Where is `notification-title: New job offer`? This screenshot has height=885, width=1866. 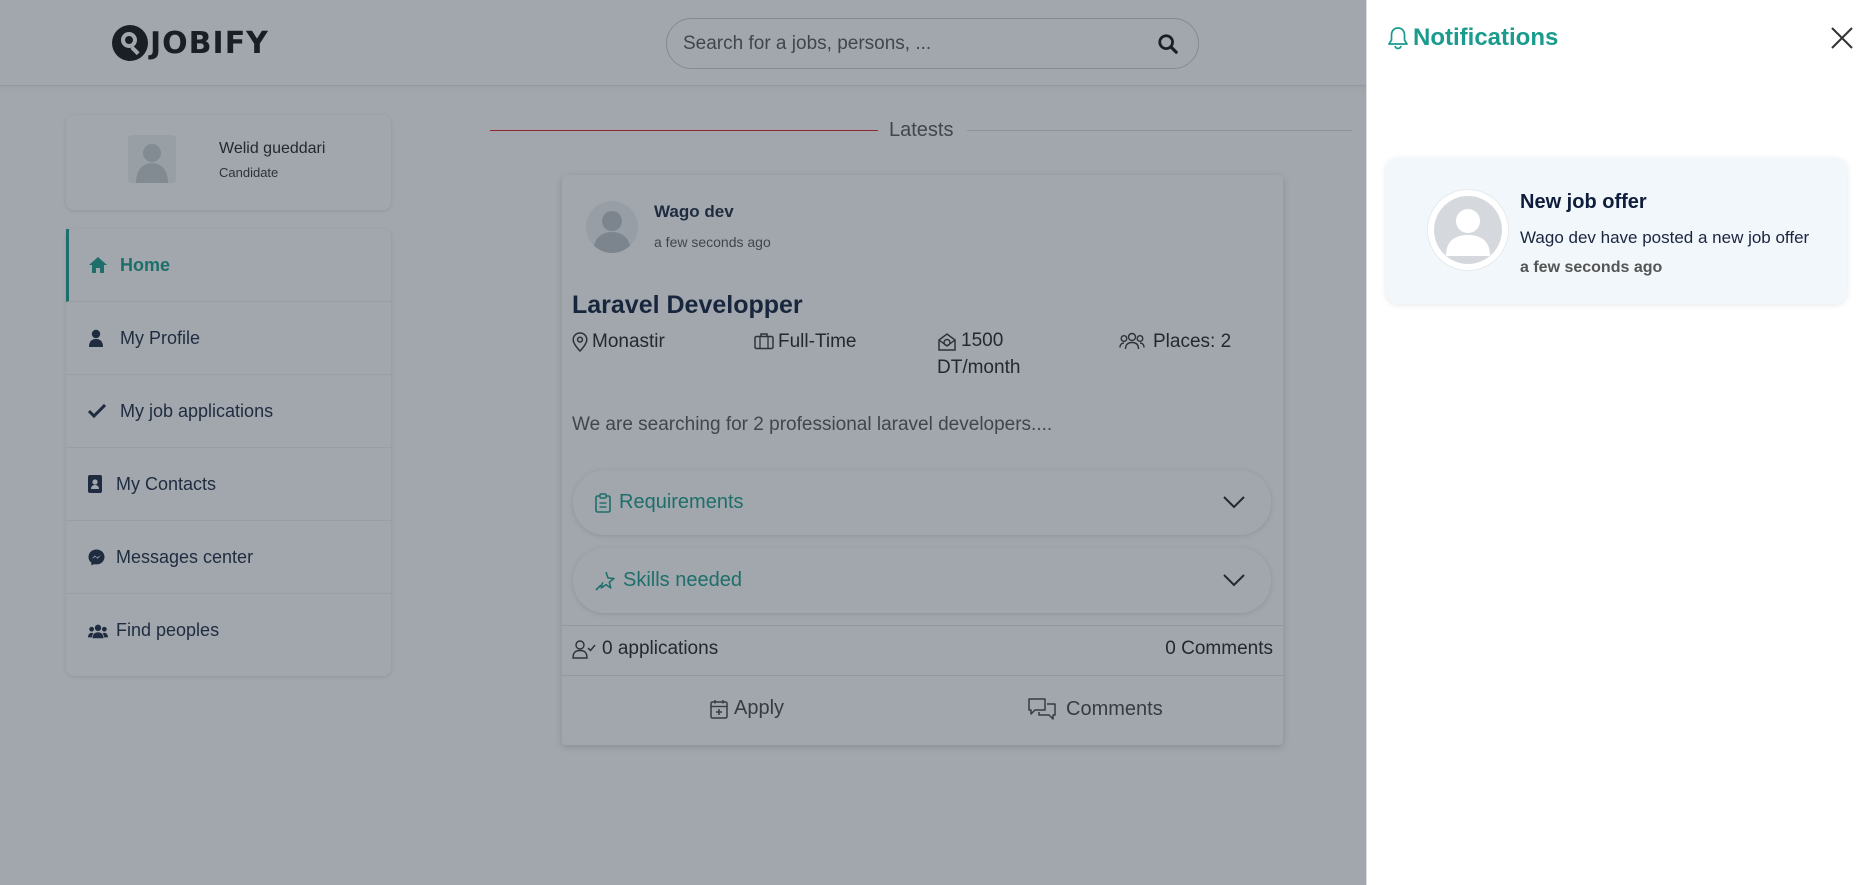 notification-title: New job offer is located at coordinates (1583, 202).